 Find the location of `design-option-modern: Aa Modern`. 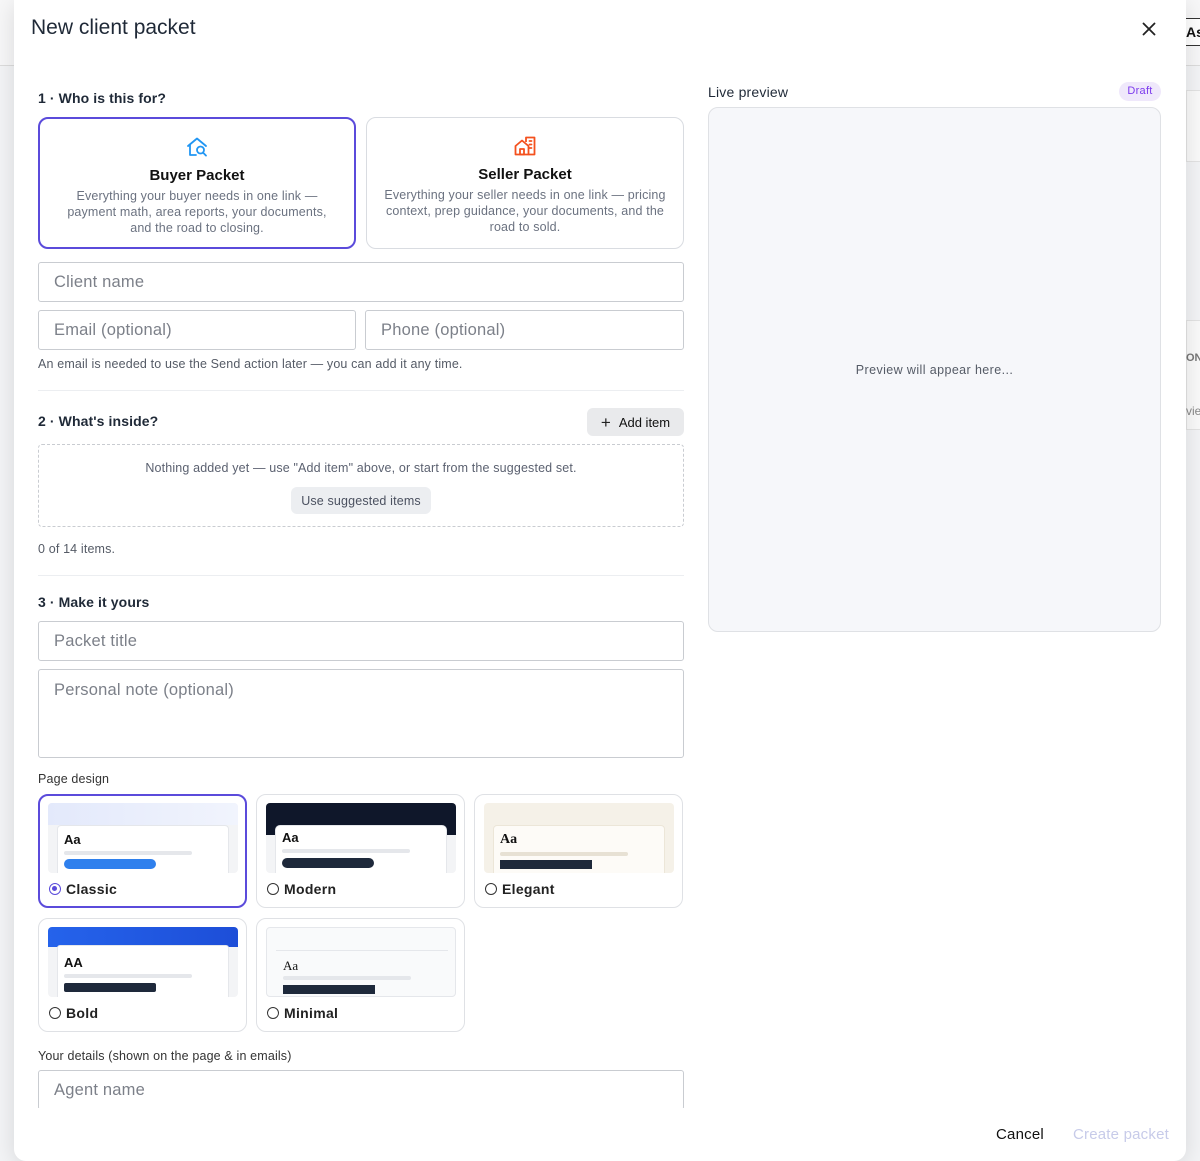

design-option-modern: Aa Modern is located at coordinates (360, 851).